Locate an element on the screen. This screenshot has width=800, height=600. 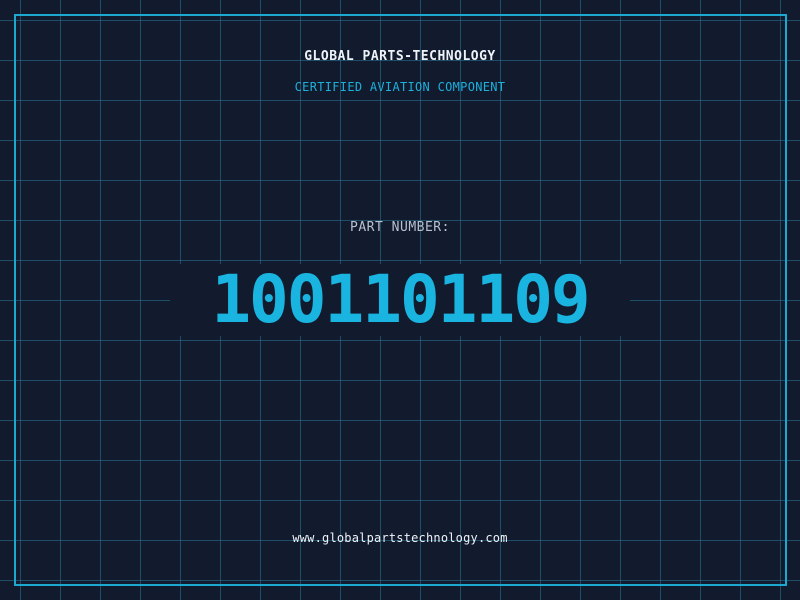
part-number-label: PART NUMBER: is located at coordinates (400, 227).